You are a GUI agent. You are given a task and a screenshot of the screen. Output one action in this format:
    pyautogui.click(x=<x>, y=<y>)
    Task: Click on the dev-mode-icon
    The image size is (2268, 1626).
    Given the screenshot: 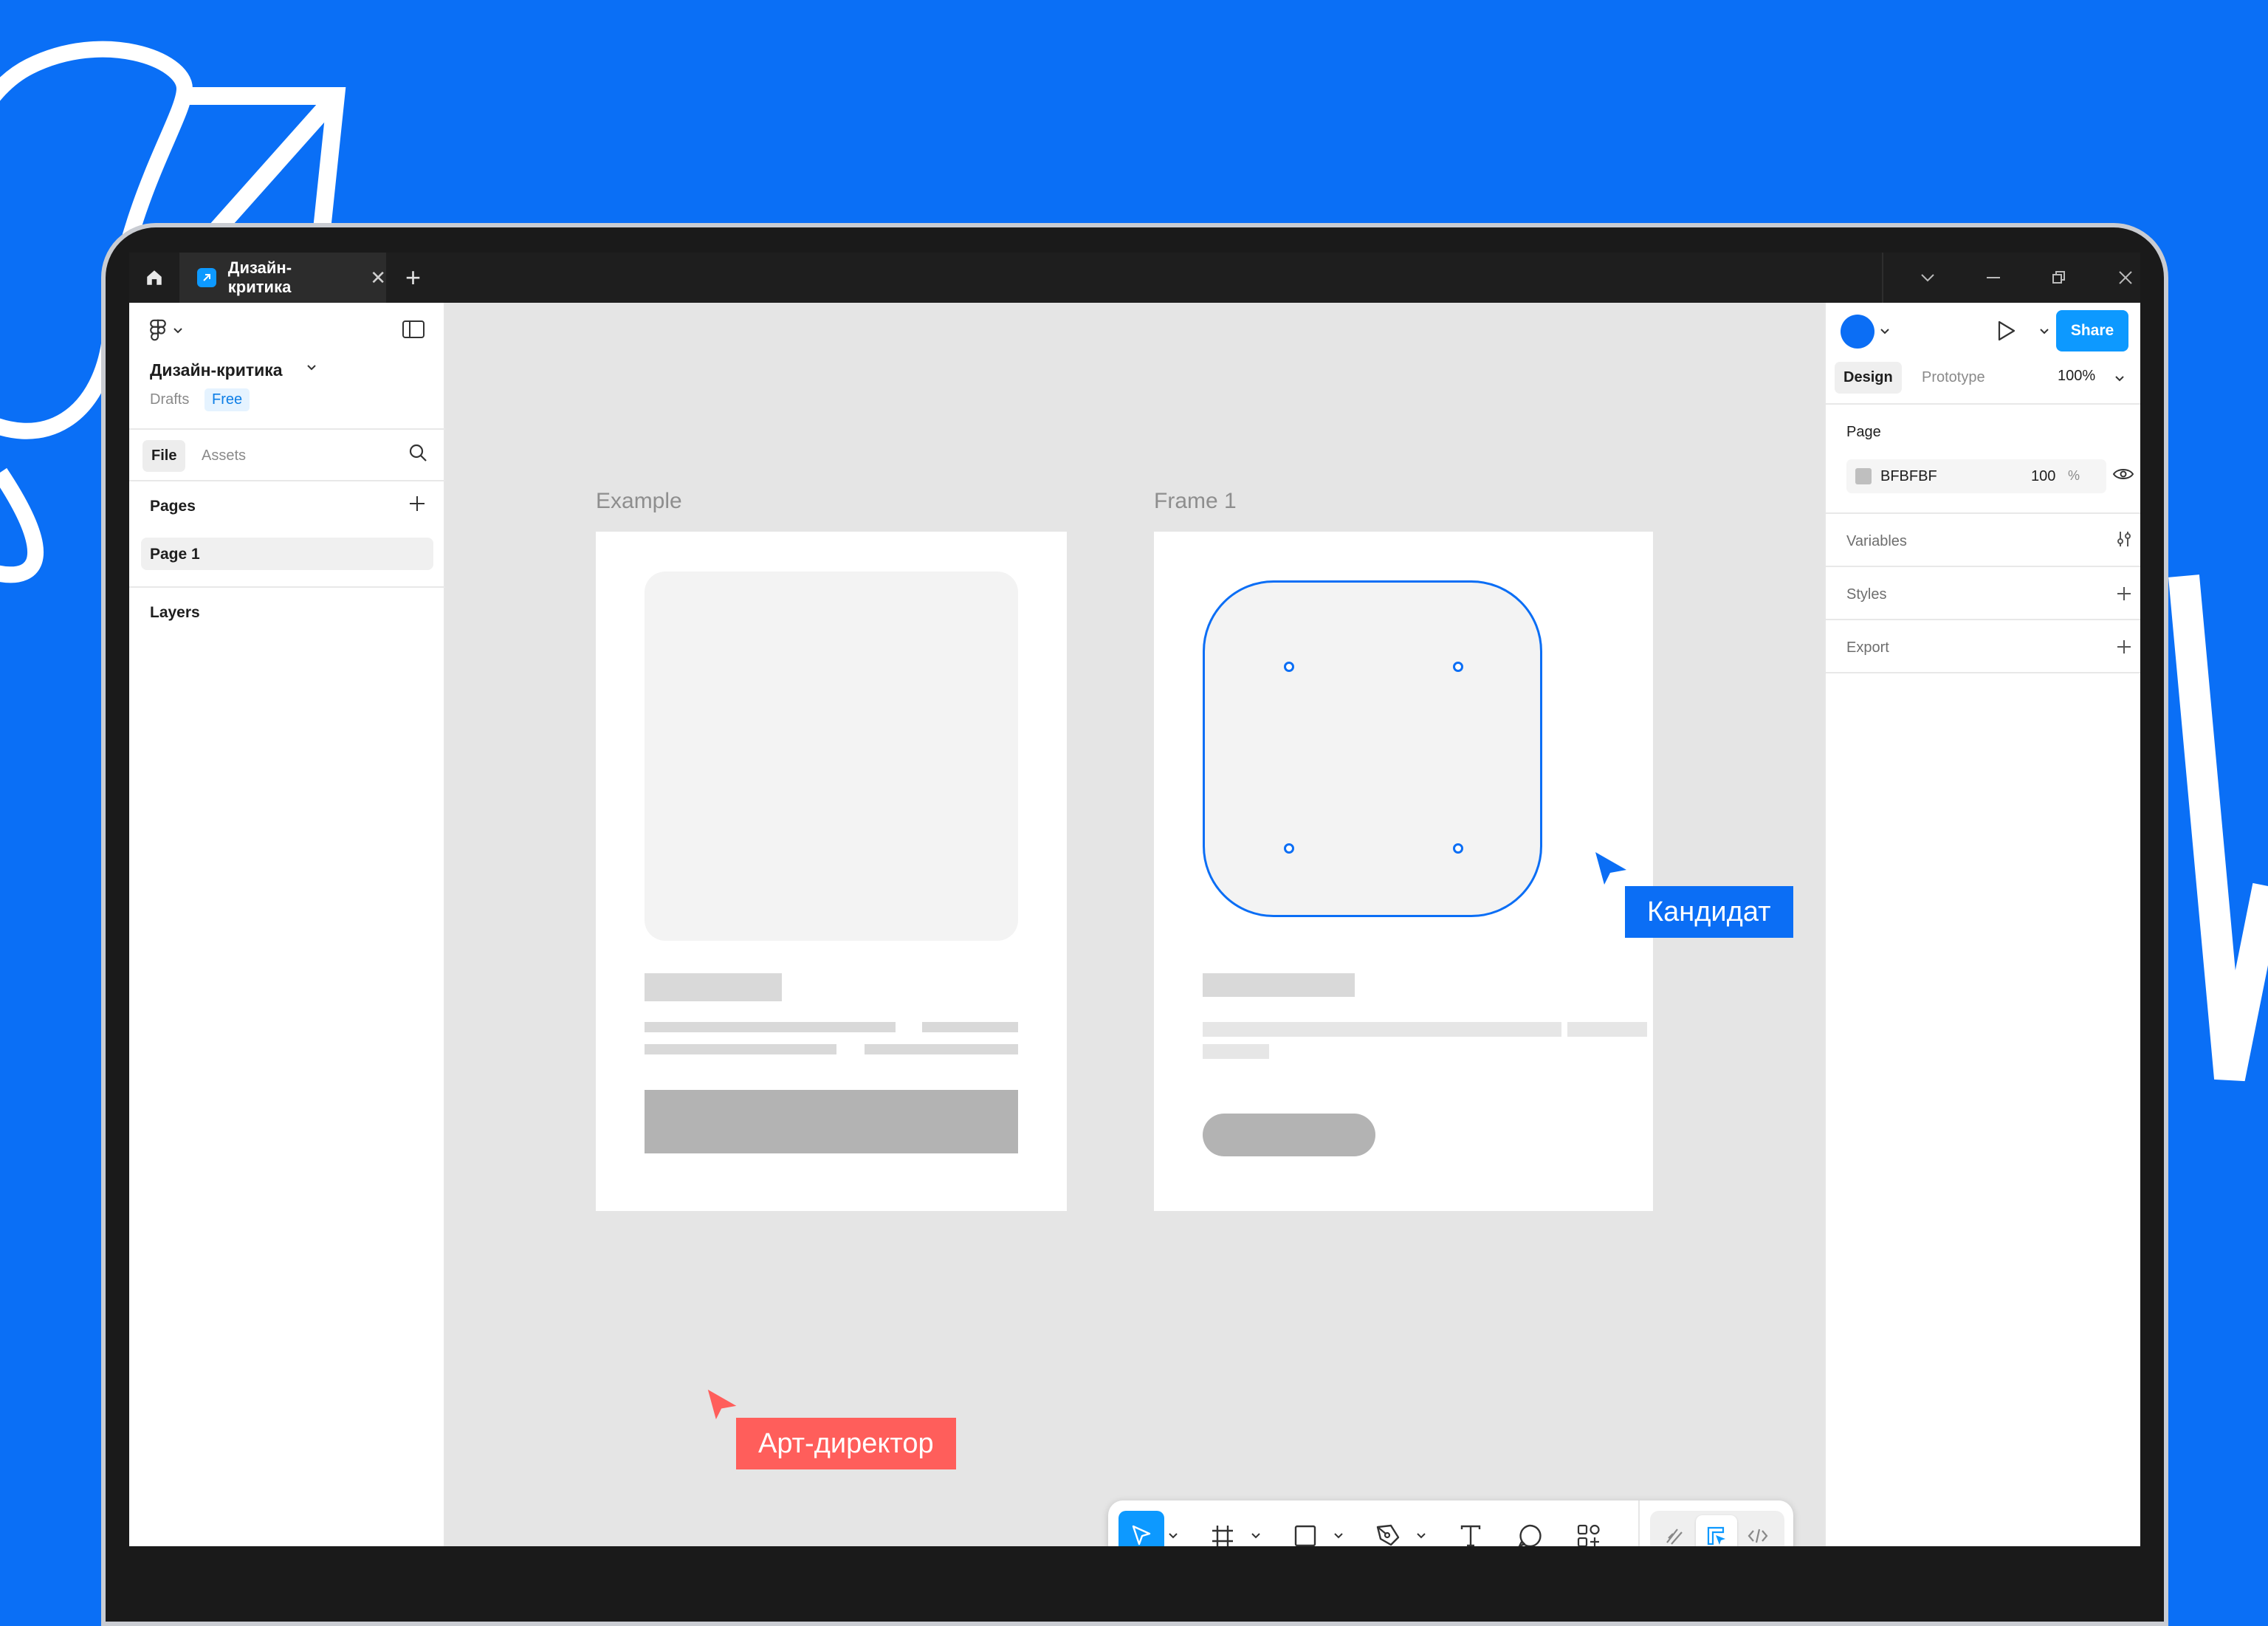 What is the action you would take?
    pyautogui.click(x=1758, y=1536)
    